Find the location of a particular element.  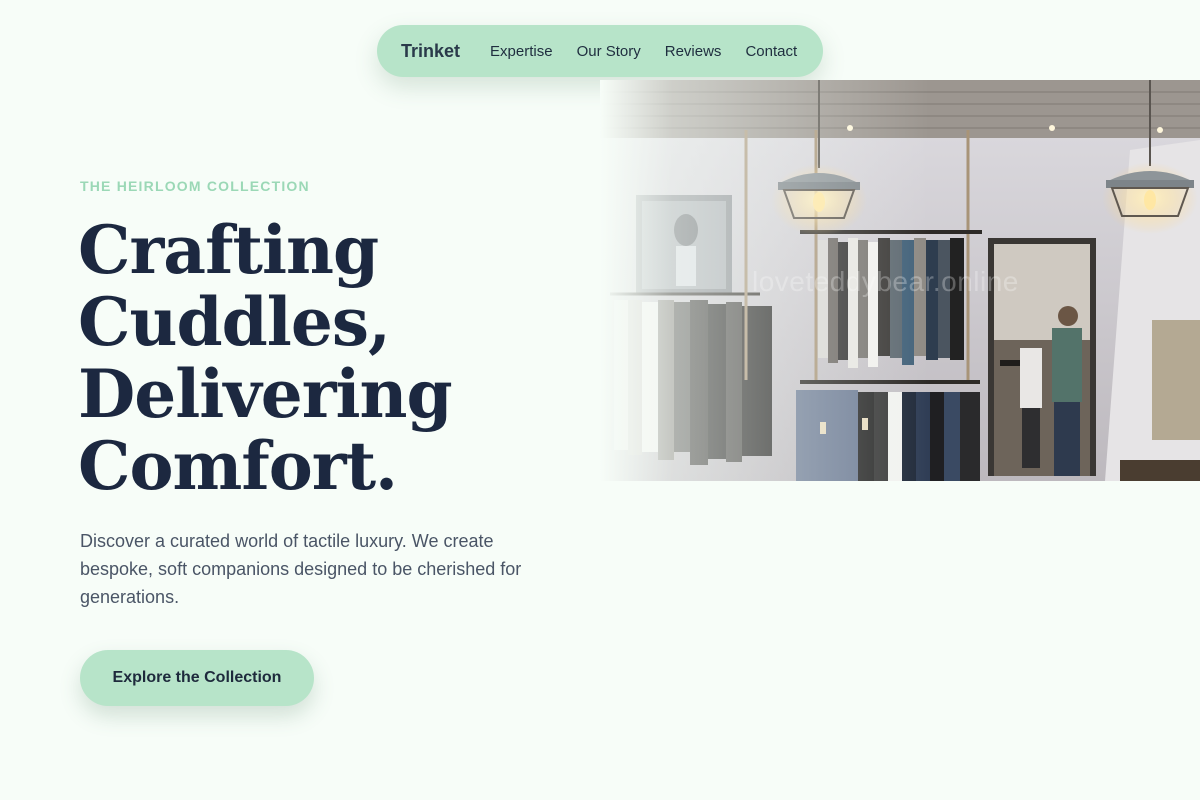

hero-headline: Crafting Cuddles, Delivering Comfort. is located at coordinates (265, 358).